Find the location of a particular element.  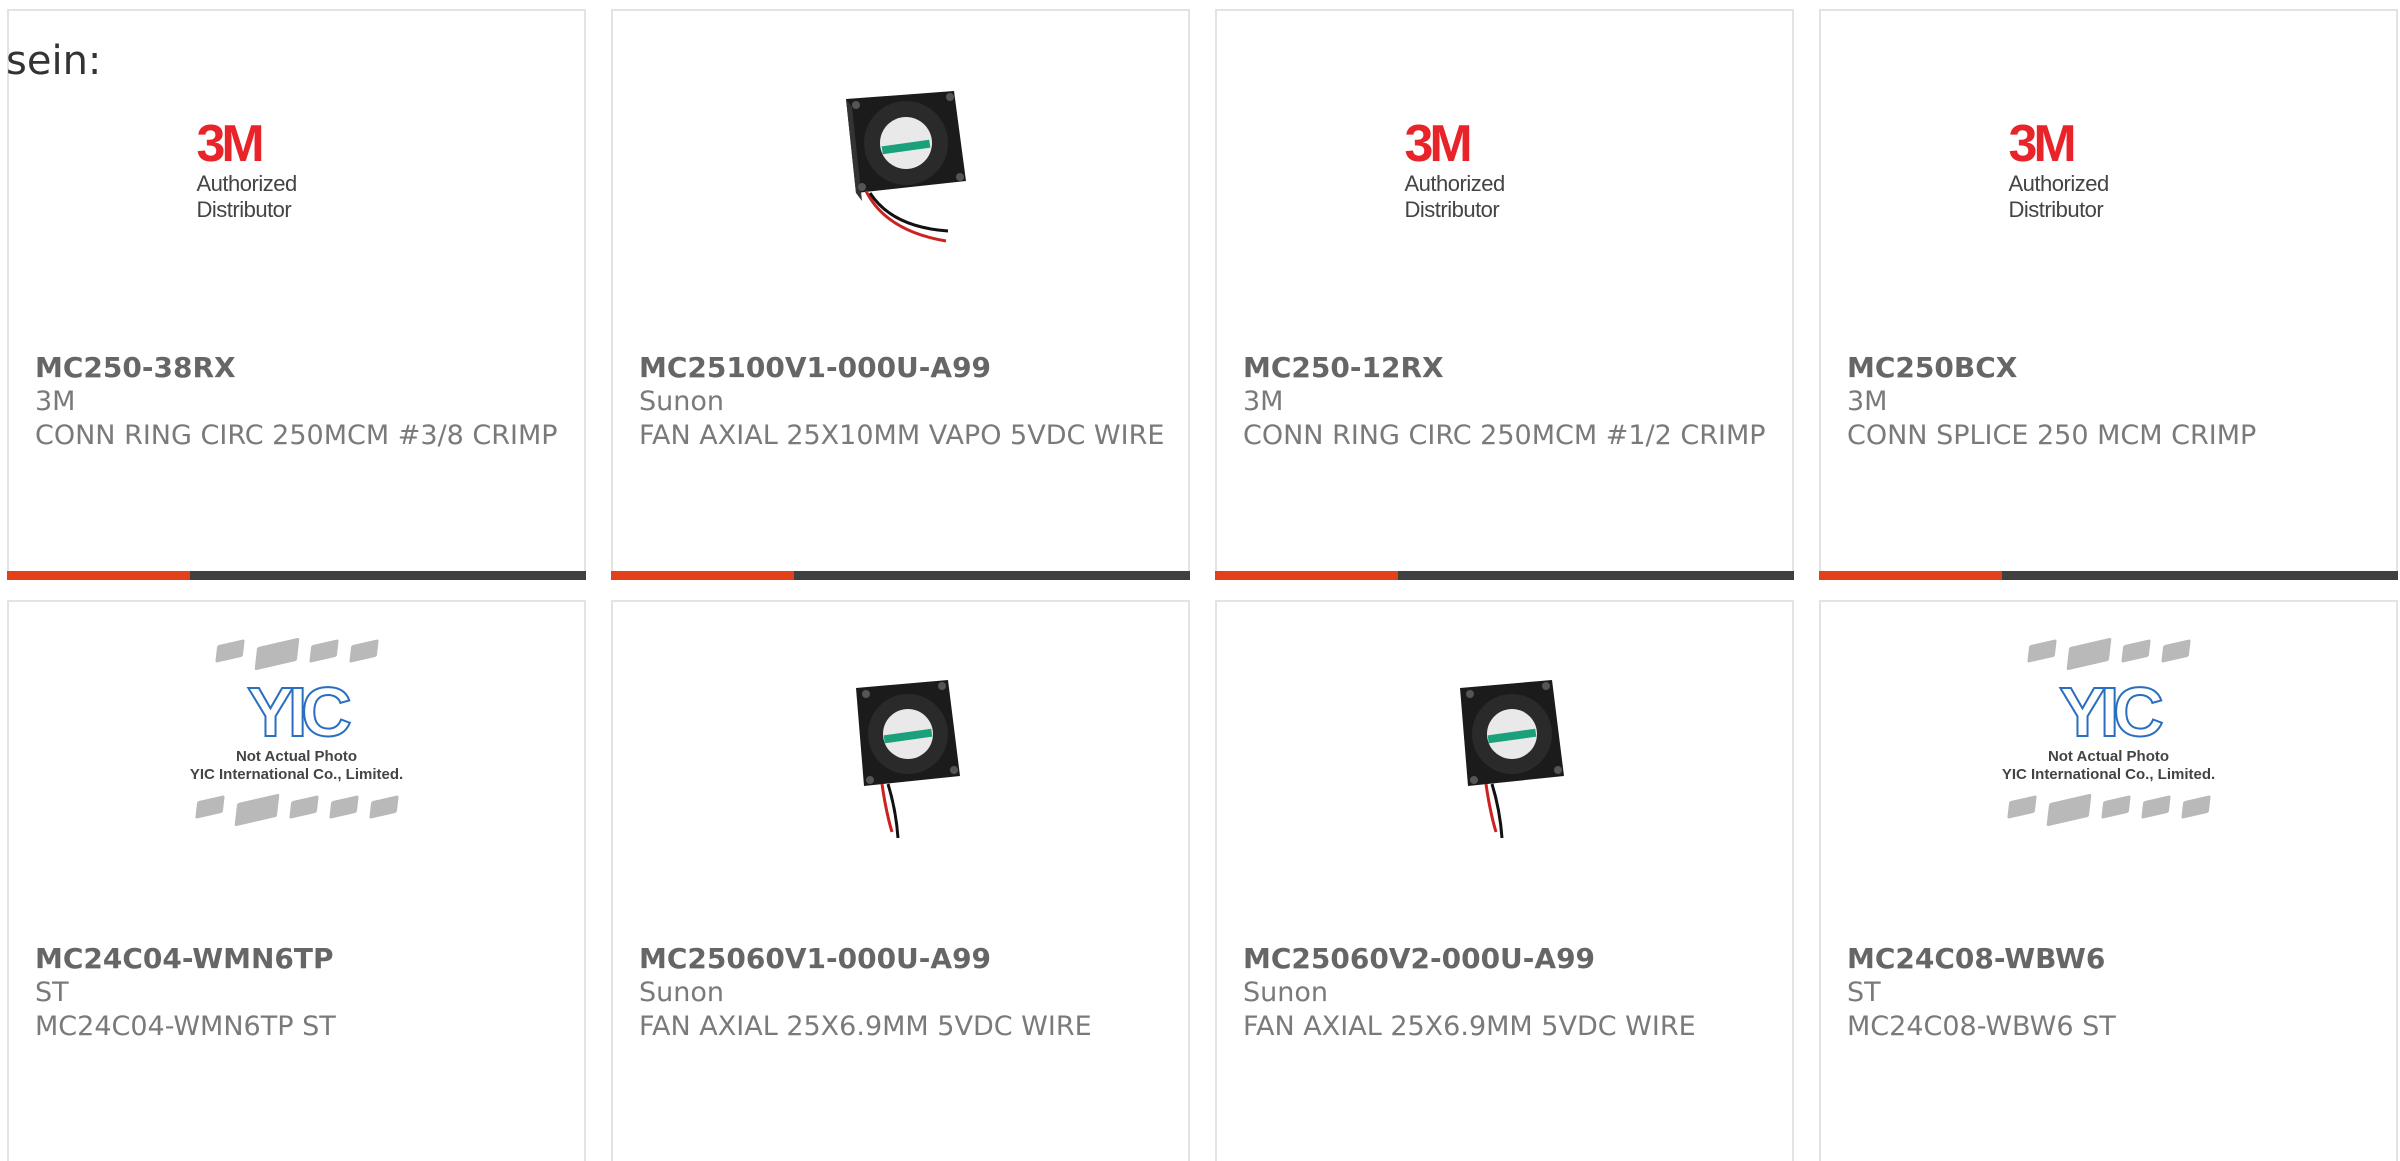

product-description: FAN AXIAL 25X10MM VAPO 5VDC WIRE is located at coordinates (902, 435).